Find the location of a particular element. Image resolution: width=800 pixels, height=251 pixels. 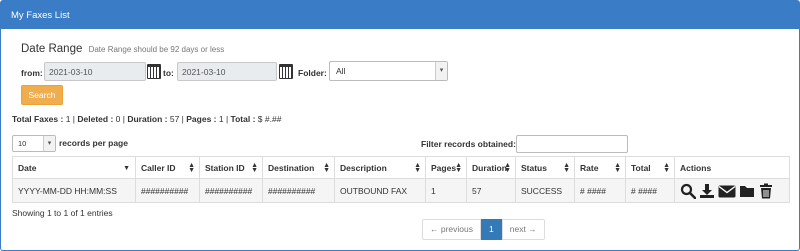

cell-duration: 57 is located at coordinates (491, 190).